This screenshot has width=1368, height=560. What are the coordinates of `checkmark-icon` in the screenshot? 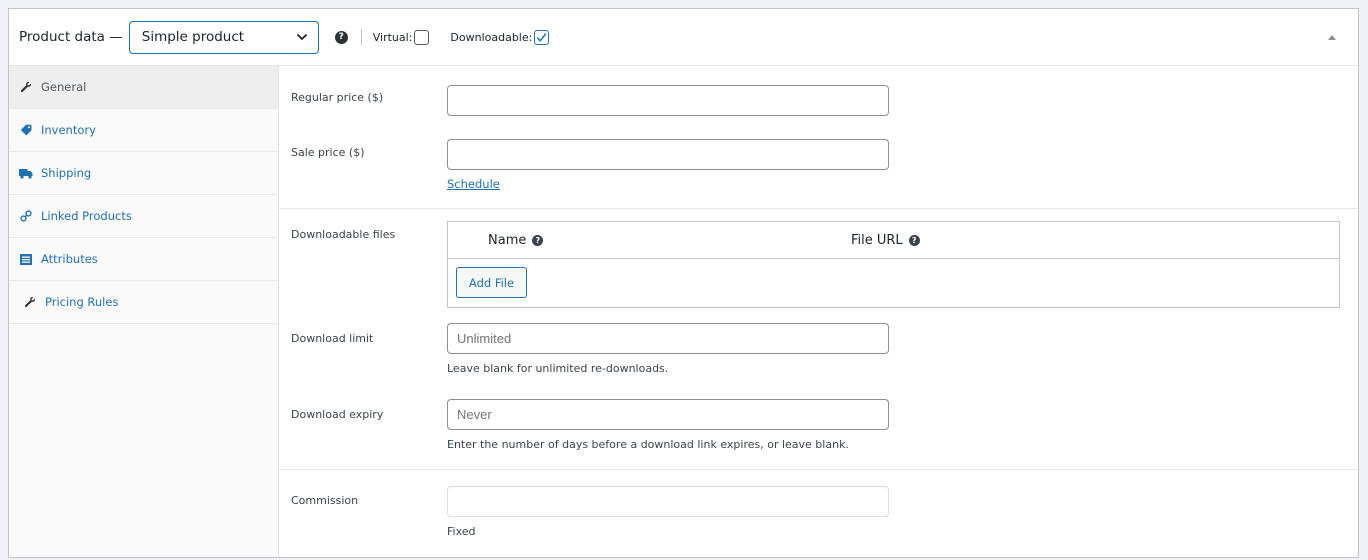 It's located at (542, 37).